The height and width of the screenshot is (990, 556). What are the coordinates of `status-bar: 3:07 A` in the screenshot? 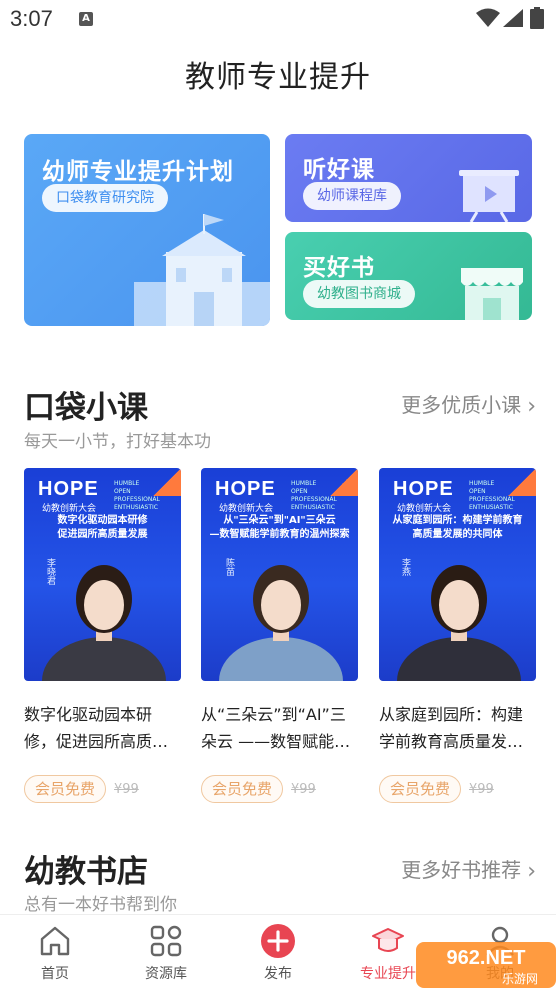 It's located at (278, 18).